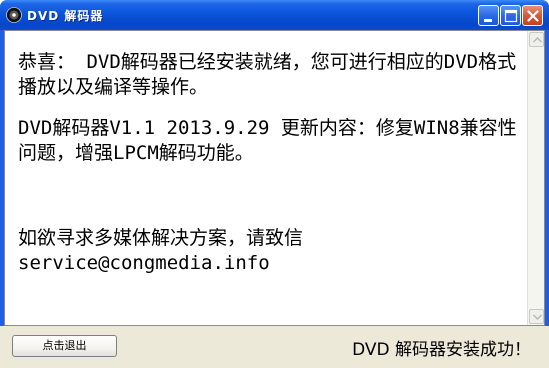  I want to click on minimize-button, so click(488, 15).